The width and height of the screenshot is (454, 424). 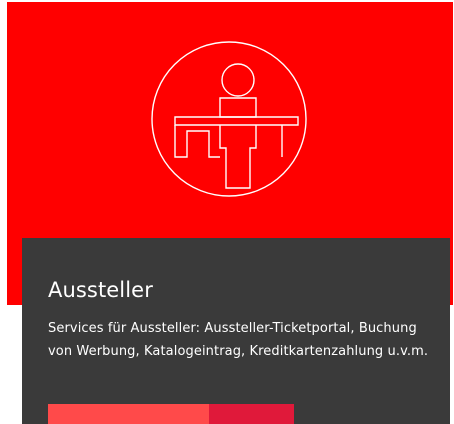 I want to click on more-button-main, so click(x=128, y=414).